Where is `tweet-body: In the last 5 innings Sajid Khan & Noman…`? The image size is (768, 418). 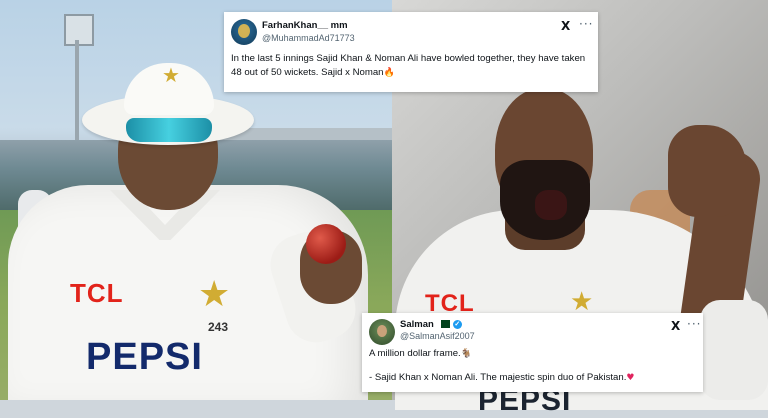 tweet-body: In the last 5 innings Sajid Khan & Noman… is located at coordinates (408, 65).